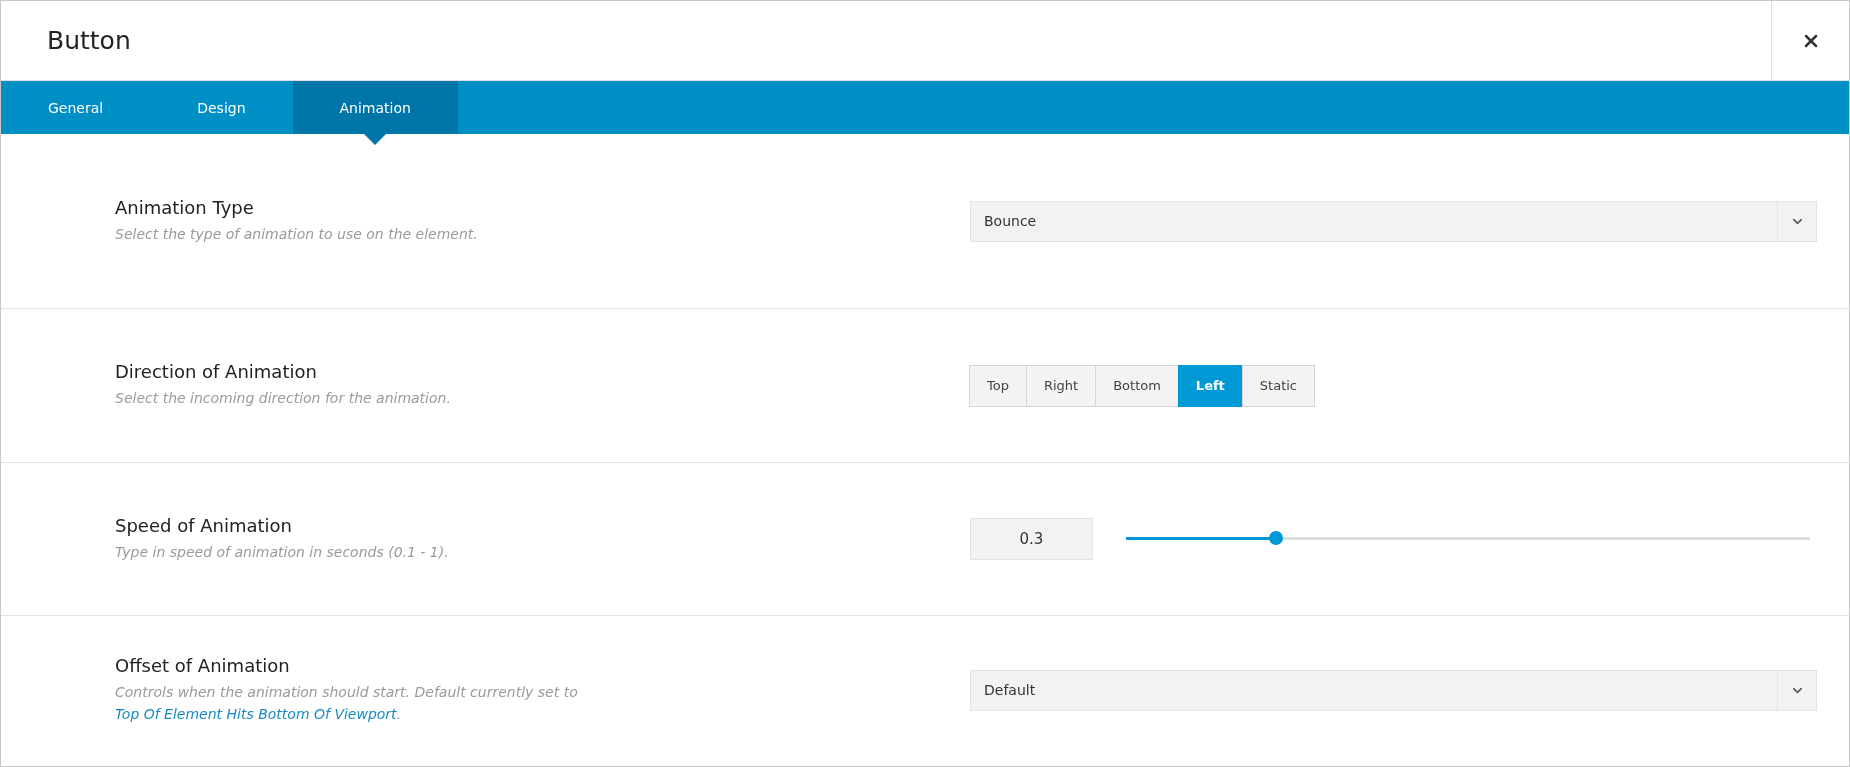  Describe the element at coordinates (185, 207) in the screenshot. I see `setting-label: Animation Type` at that location.